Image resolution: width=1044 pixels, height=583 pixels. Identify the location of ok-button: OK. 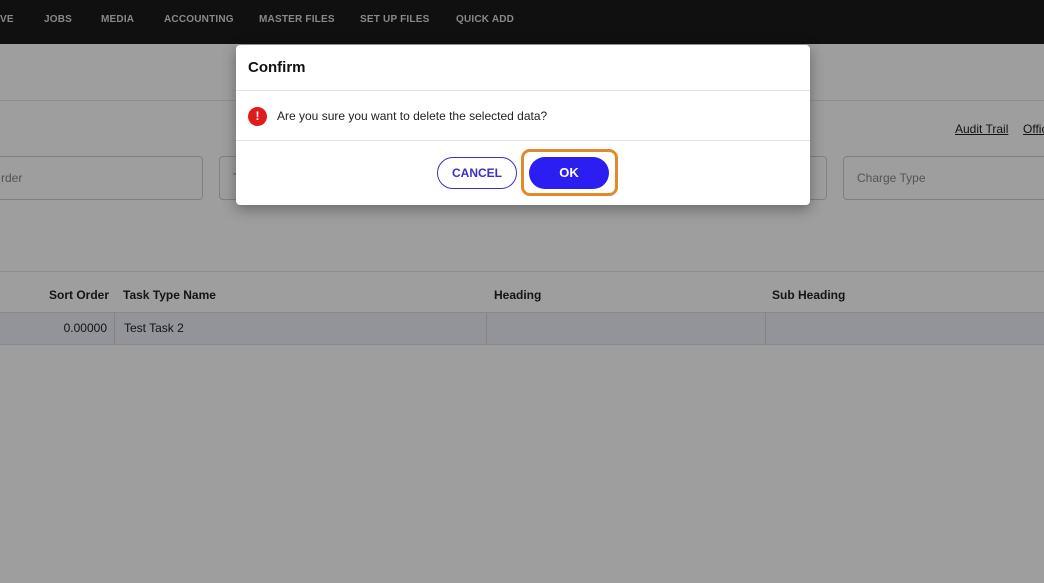
(569, 173).